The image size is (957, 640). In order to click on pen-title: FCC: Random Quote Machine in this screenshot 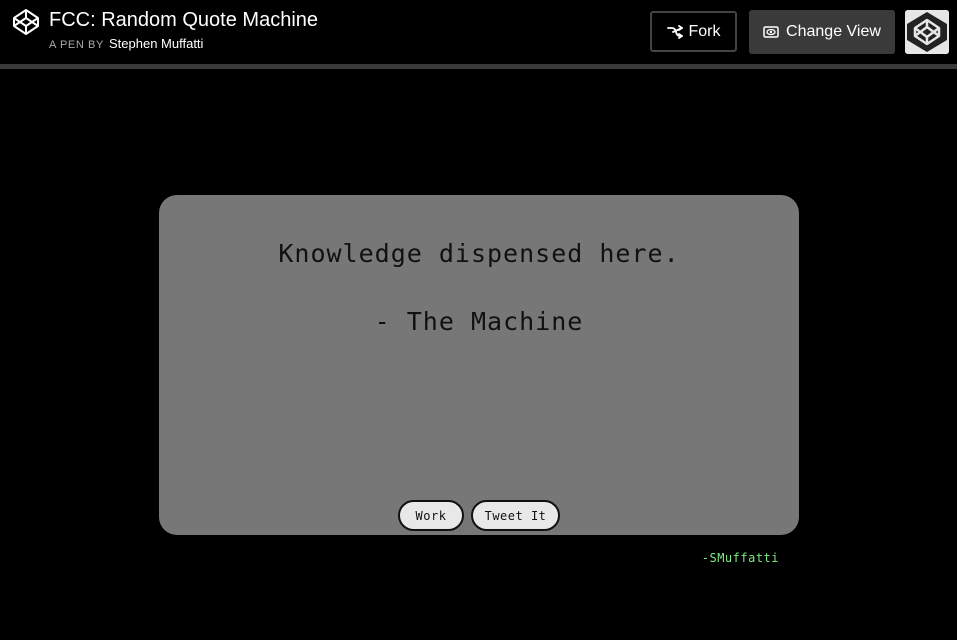, I will do `click(184, 20)`.